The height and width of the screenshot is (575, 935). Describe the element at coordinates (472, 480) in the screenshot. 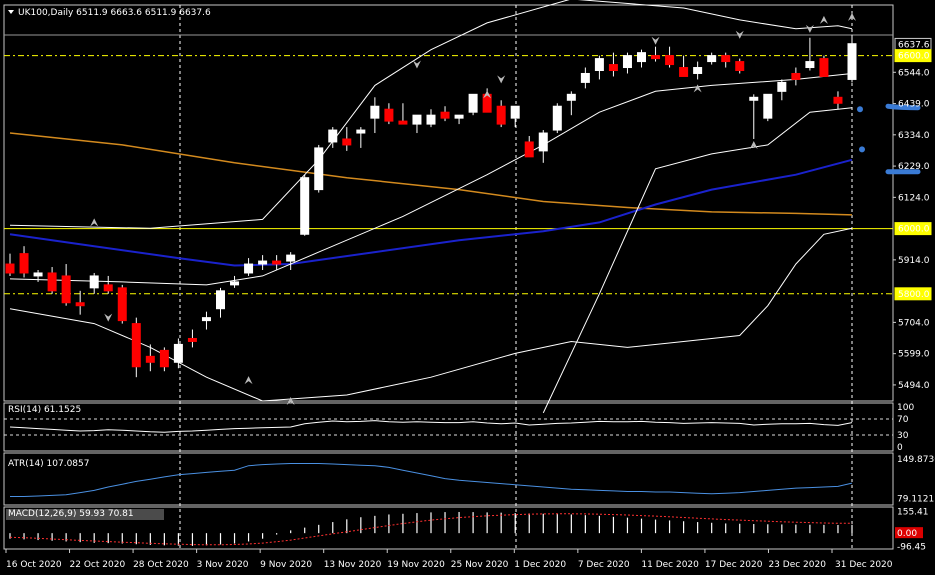

I see `atr-panel: 149.8736 79.1121` at that location.